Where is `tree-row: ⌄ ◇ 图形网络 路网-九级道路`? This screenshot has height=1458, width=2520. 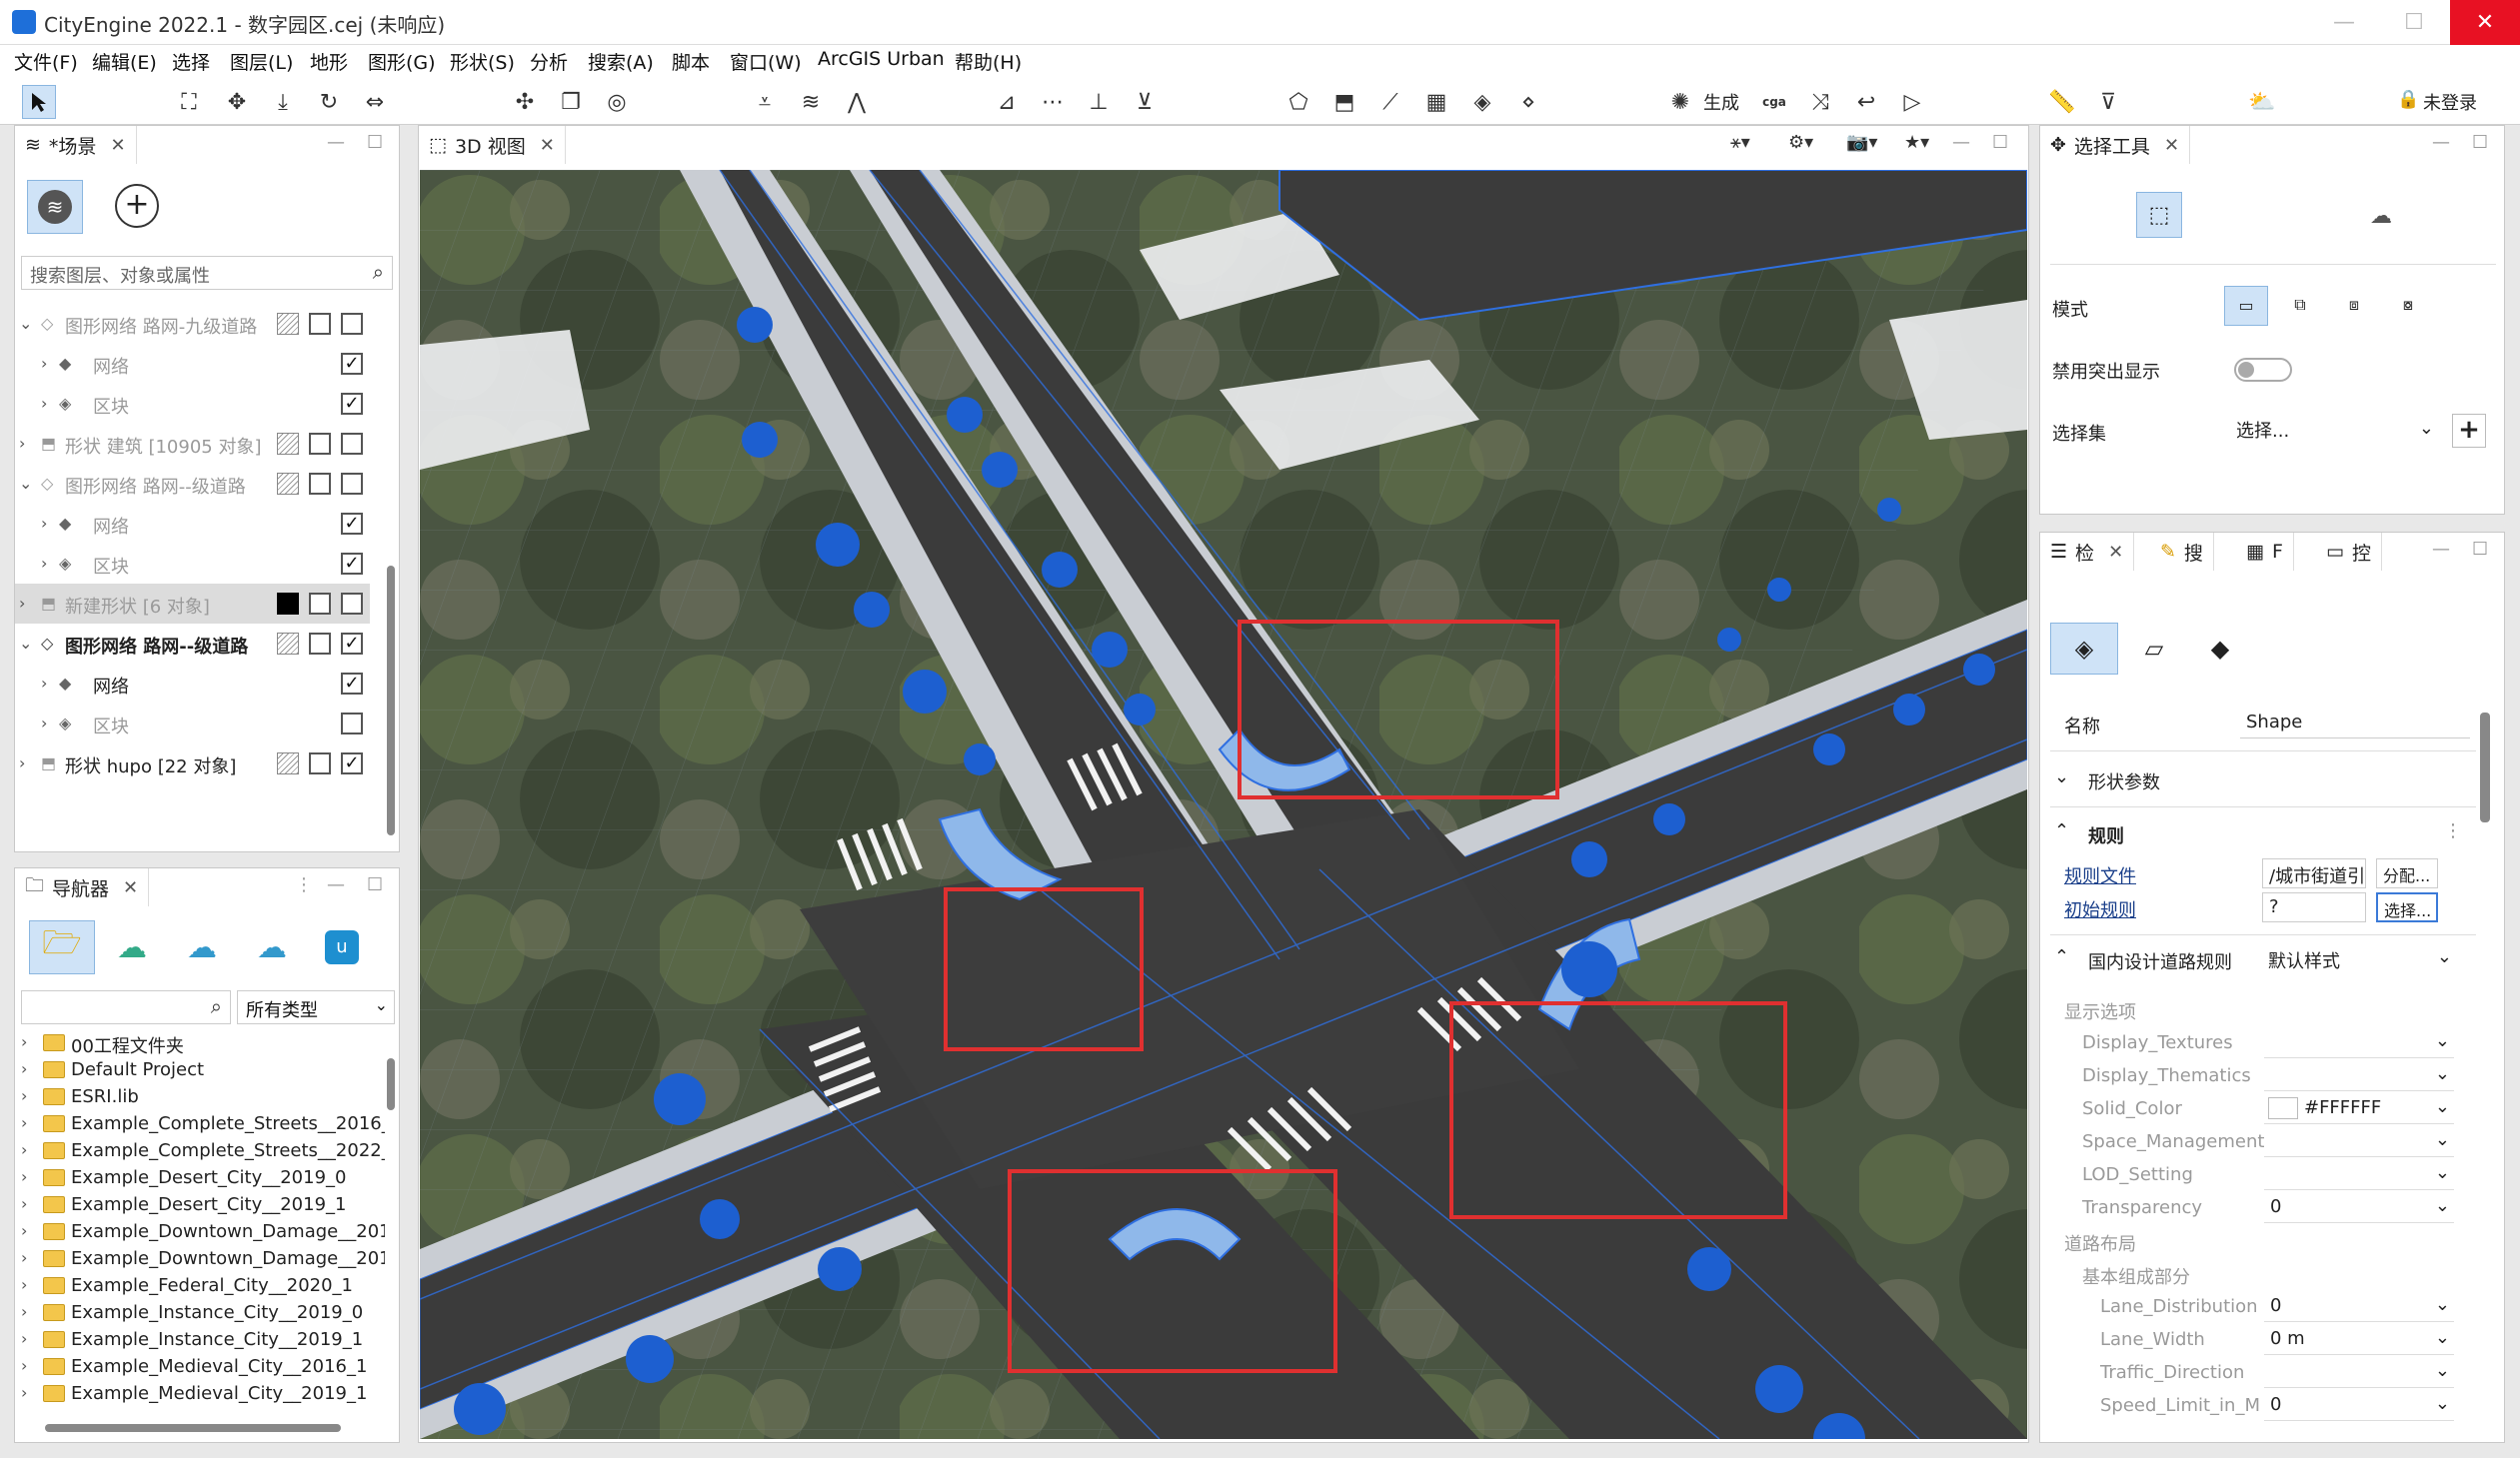
tree-row: ⌄ ◇ 图形网络 路网-九级道路 is located at coordinates (192, 324).